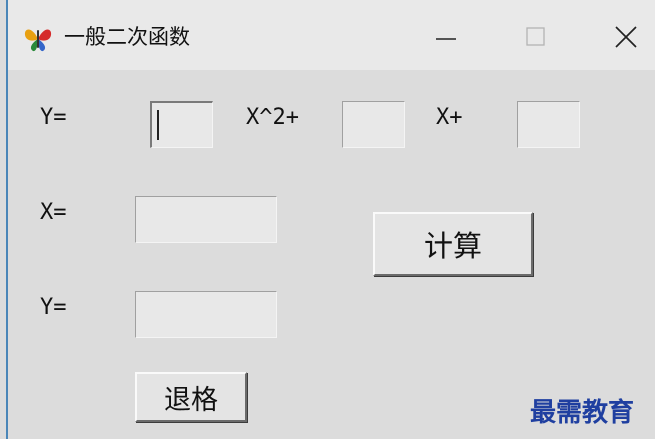 The image size is (655, 439). I want to click on minimize-icon, so click(446, 39).